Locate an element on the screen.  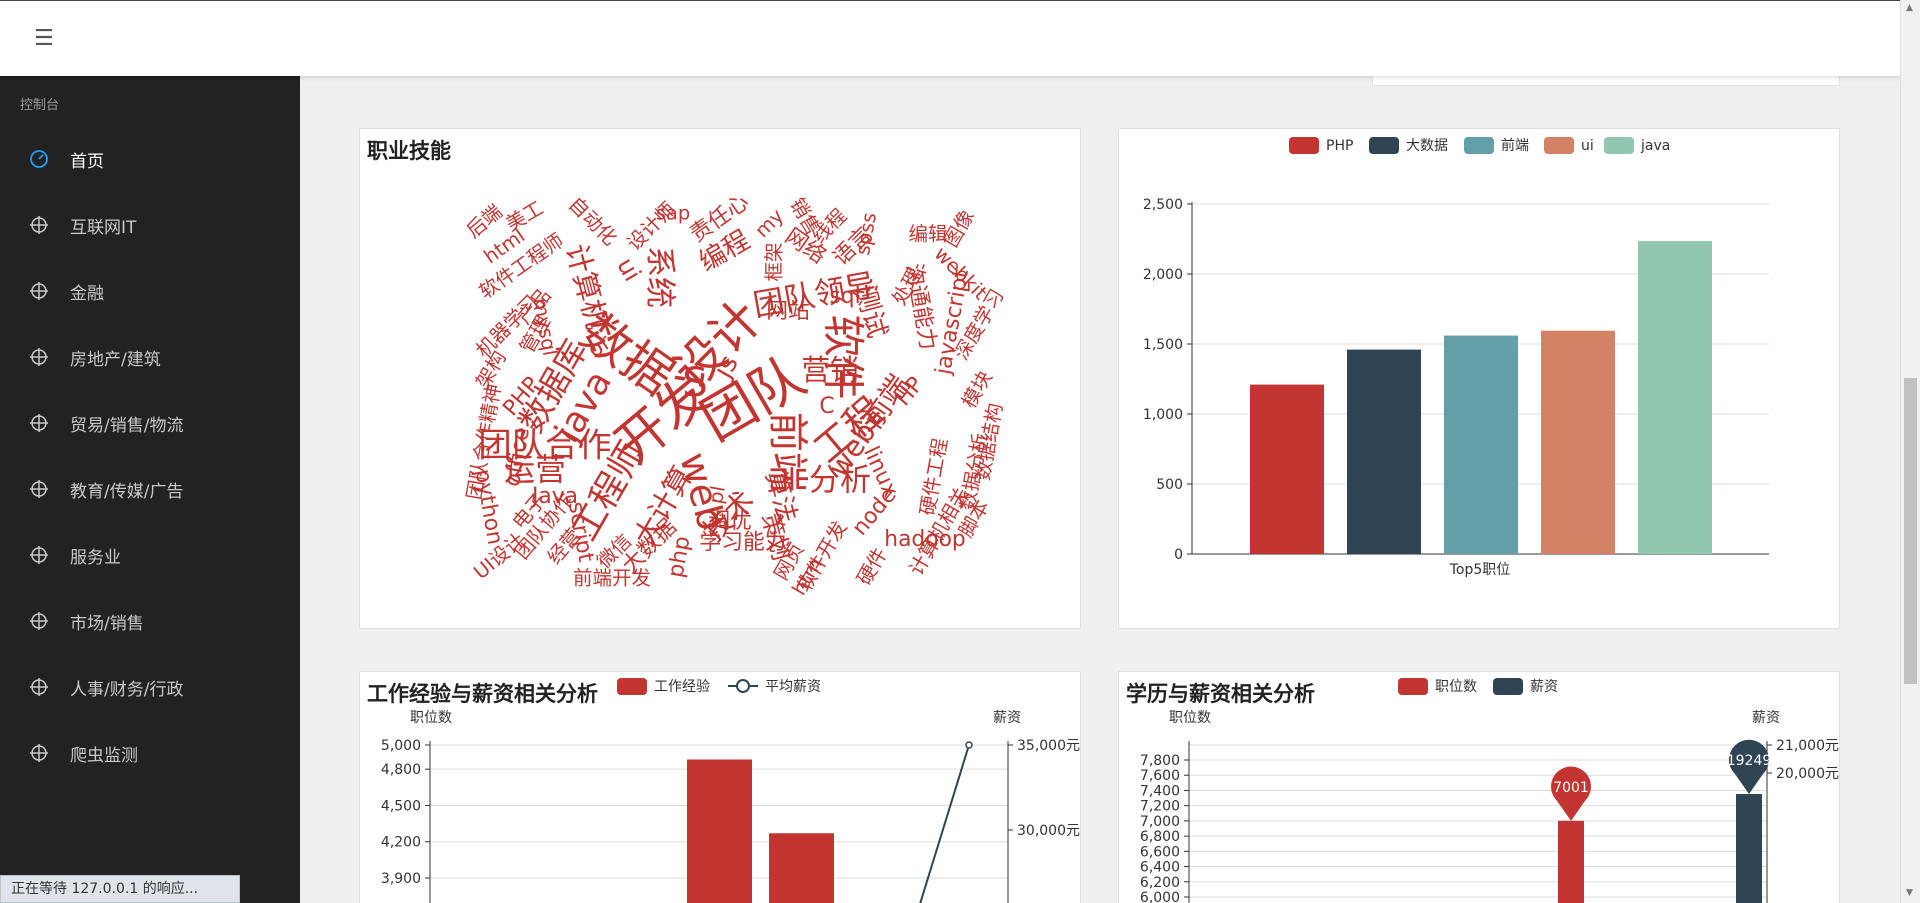
sidebar-item-label: 教育/传媒/广告 is located at coordinates (127, 491).